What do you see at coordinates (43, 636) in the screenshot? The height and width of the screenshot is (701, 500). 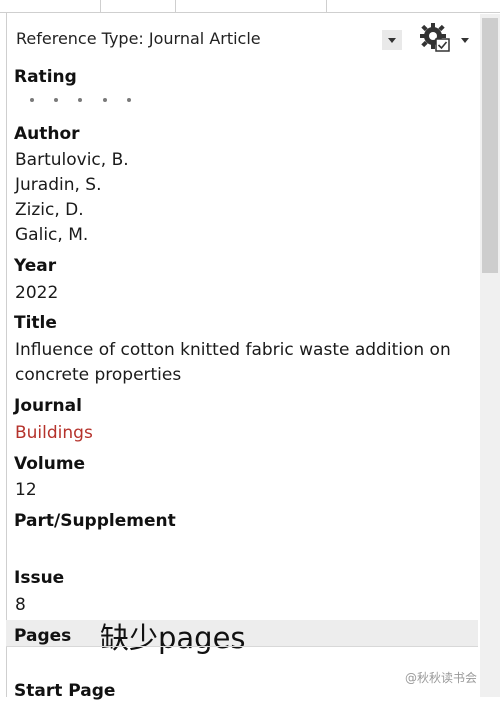 I see `pages-label: Pages` at bounding box center [43, 636].